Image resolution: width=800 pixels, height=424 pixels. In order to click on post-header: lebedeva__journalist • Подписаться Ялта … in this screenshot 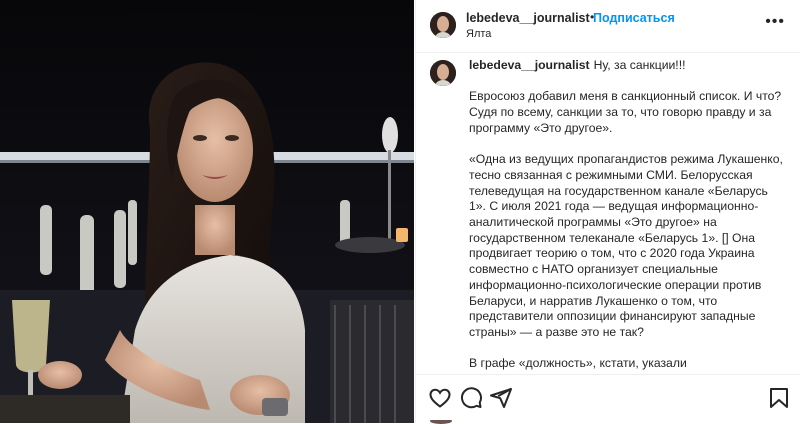, I will do `click(608, 26)`.